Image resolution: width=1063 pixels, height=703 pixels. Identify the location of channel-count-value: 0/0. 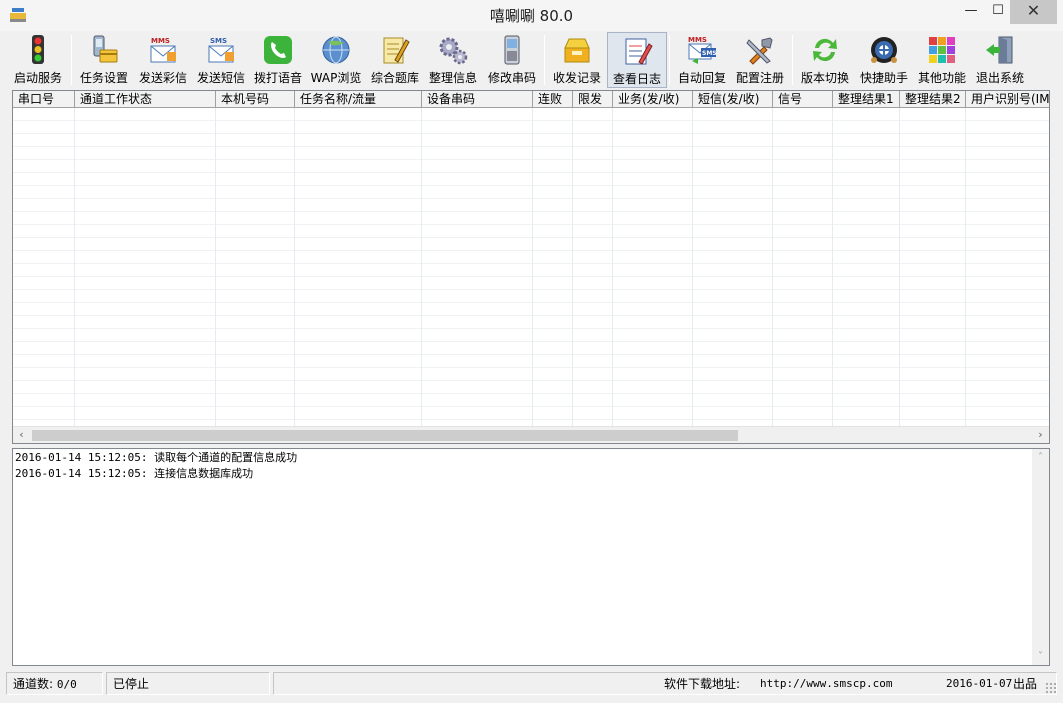
(66, 684).